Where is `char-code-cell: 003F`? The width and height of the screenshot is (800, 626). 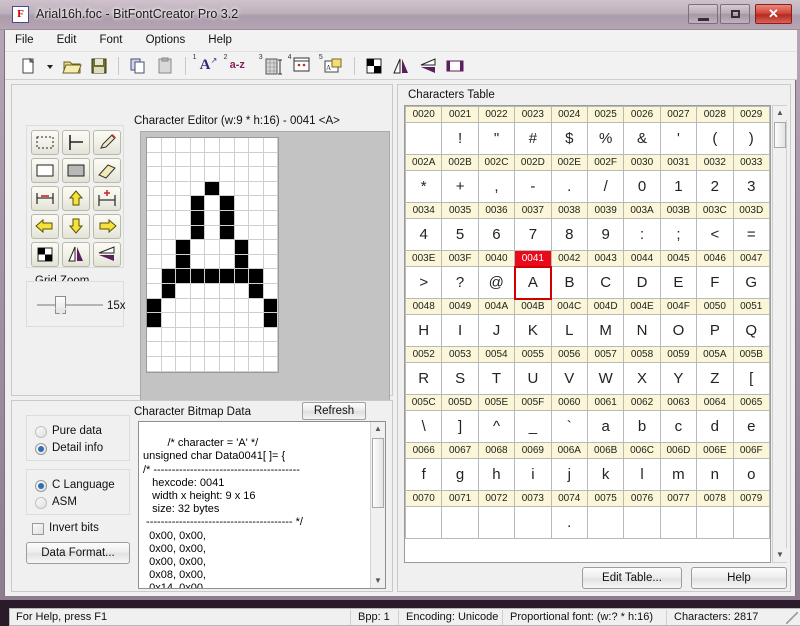
char-code-cell: 003F is located at coordinates (460, 258).